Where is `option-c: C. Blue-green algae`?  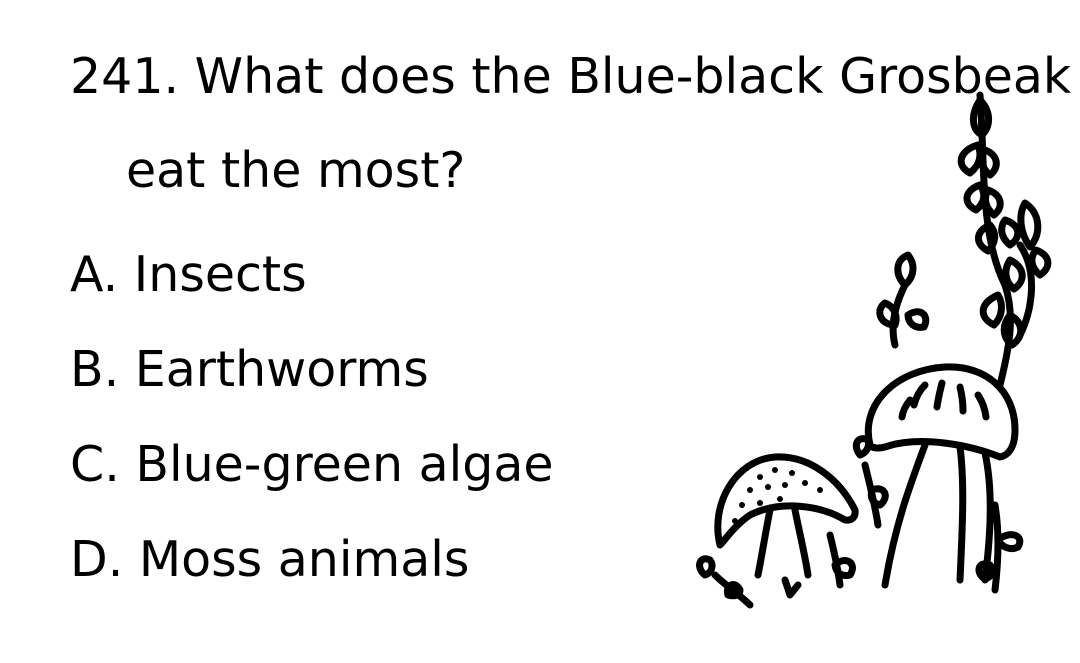
option-c: C. Blue-green algae is located at coordinates (312, 464).